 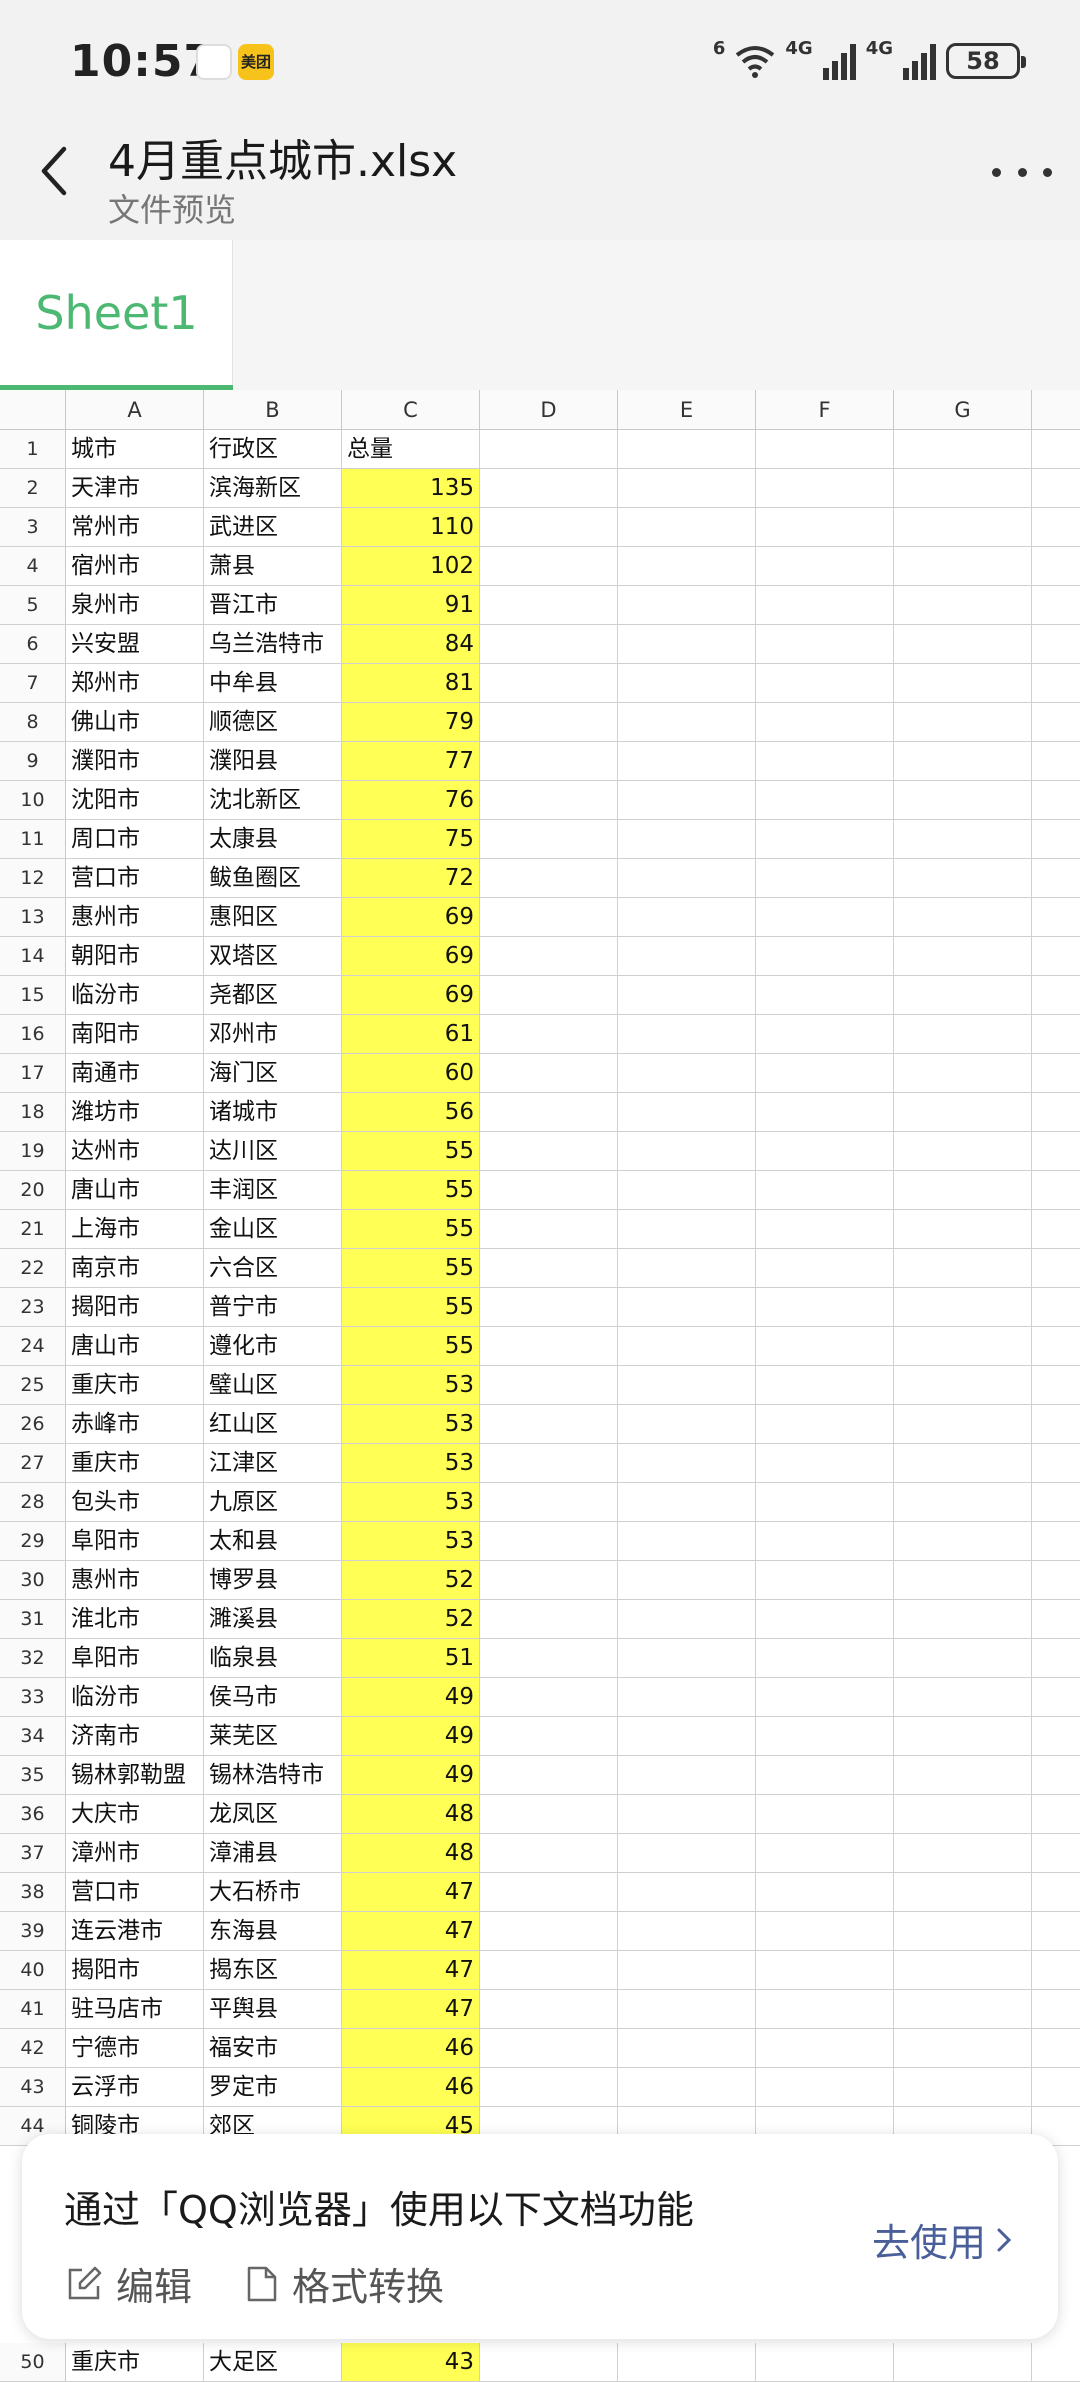 What do you see at coordinates (135, 1697) in the screenshot?
I see `cell-city: 临汾市` at bounding box center [135, 1697].